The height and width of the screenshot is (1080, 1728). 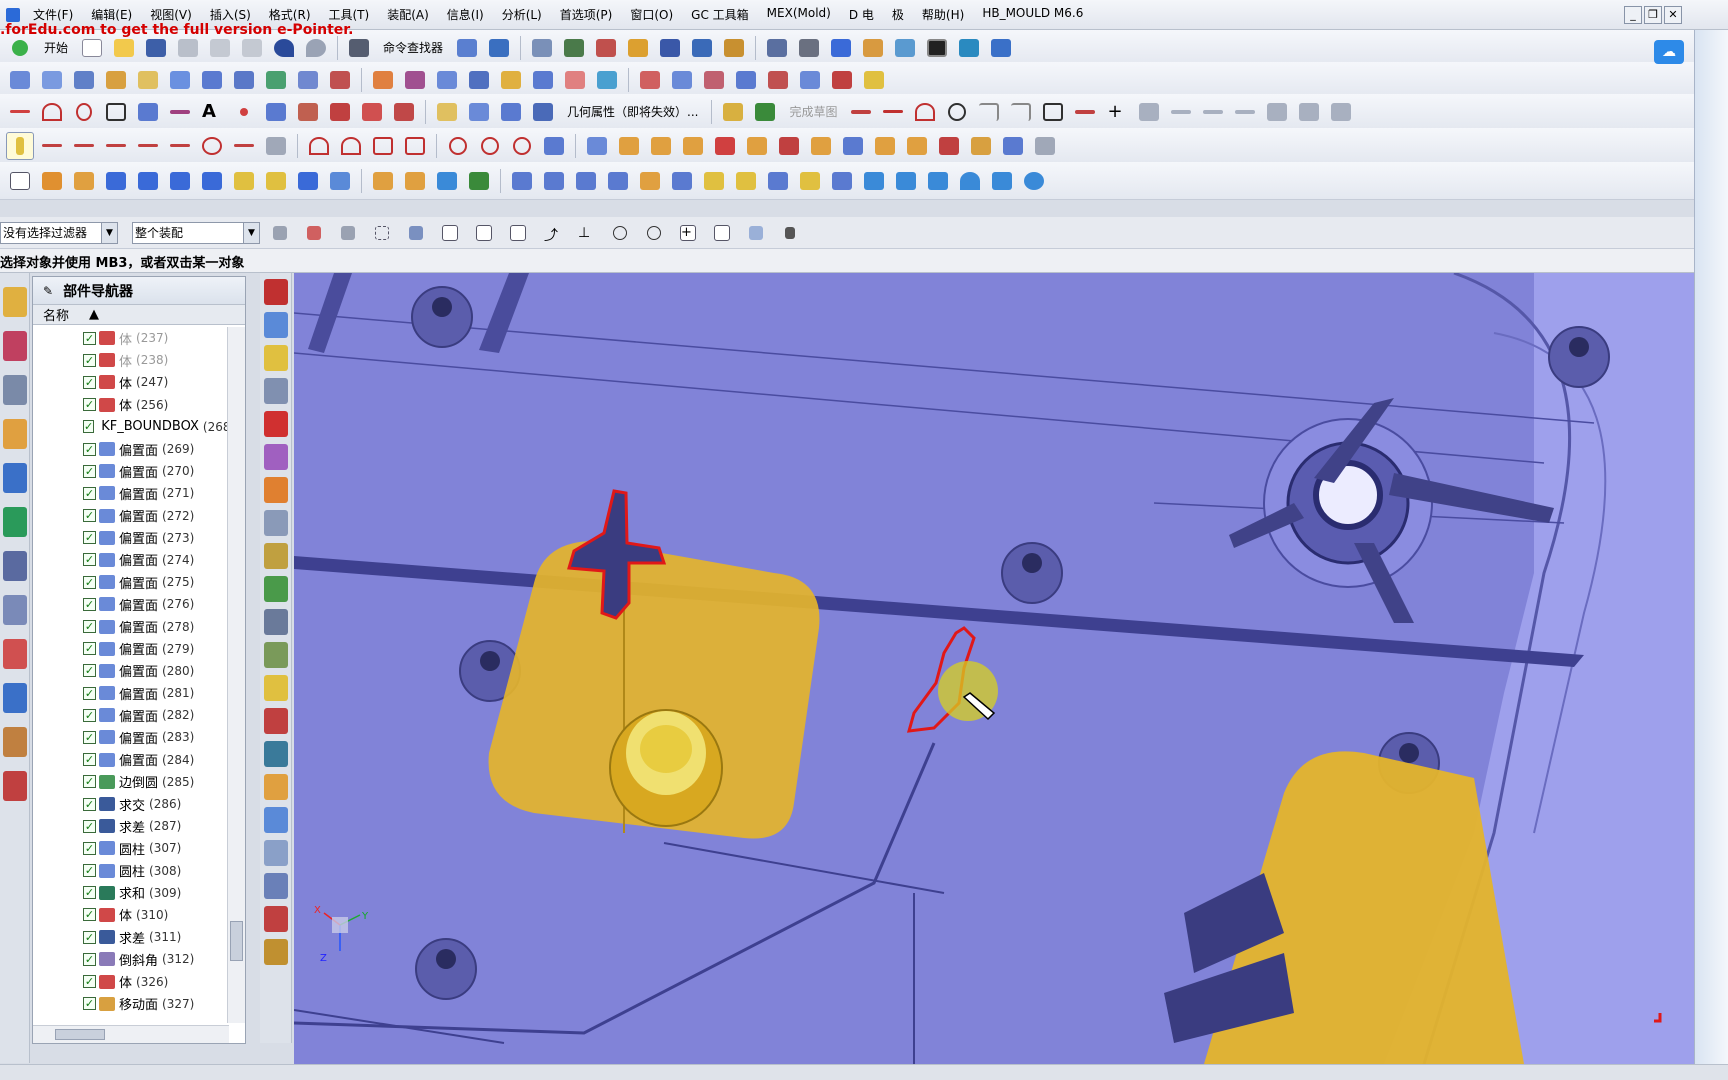 What do you see at coordinates (130, 671) in the screenshot?
I see `tree-node: ✓ 偏置面 (280)` at bounding box center [130, 671].